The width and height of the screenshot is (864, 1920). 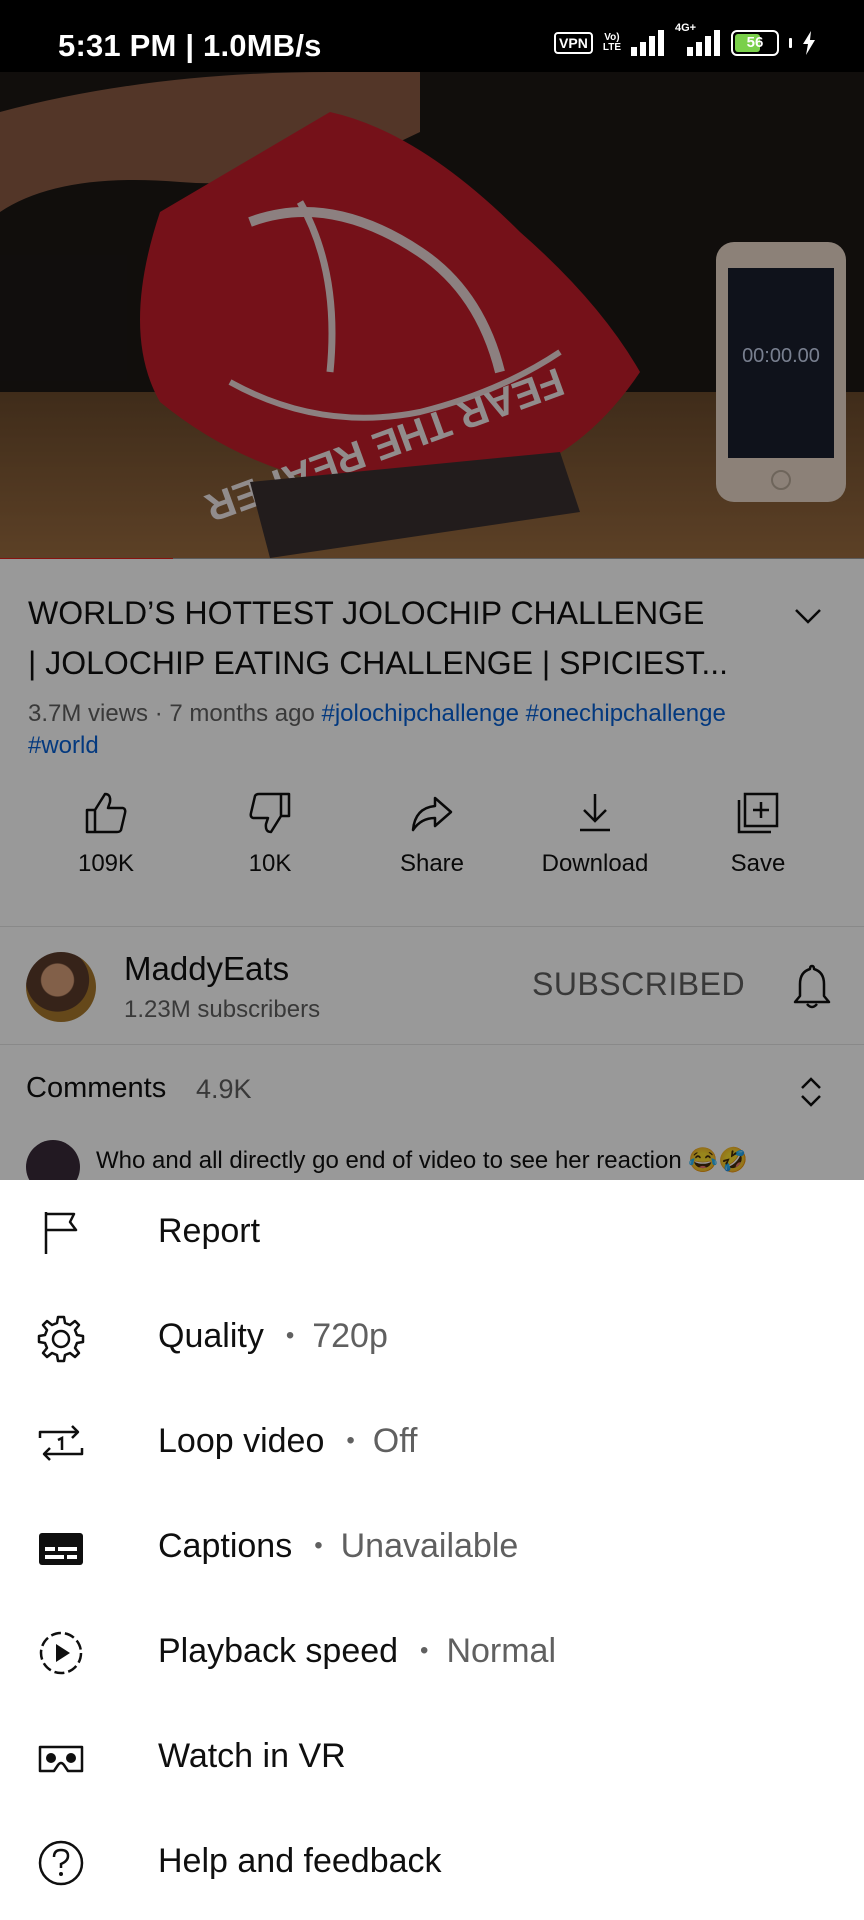 What do you see at coordinates (432, 1757) in the screenshot?
I see `menu-item-watch-in-vr: Watch in VR` at bounding box center [432, 1757].